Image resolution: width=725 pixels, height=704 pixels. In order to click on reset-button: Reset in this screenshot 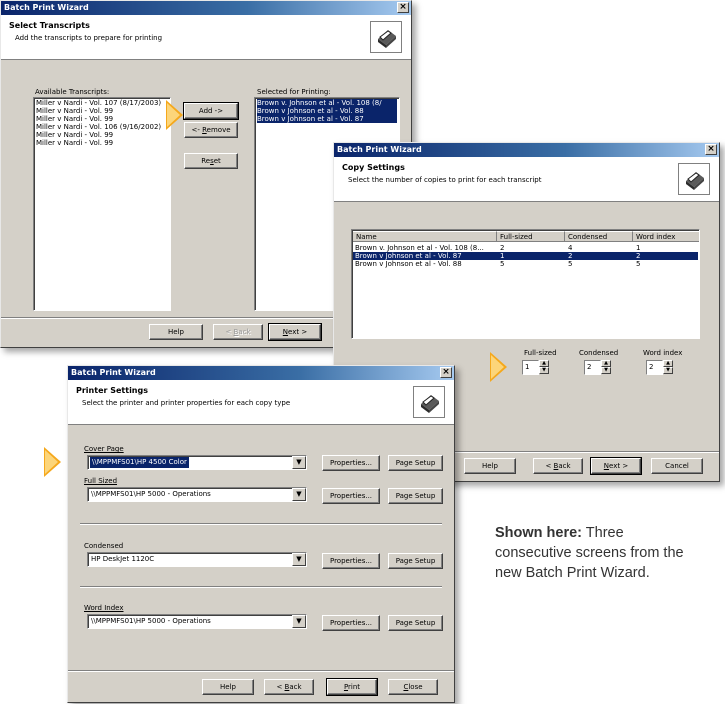, I will do `click(211, 161)`.